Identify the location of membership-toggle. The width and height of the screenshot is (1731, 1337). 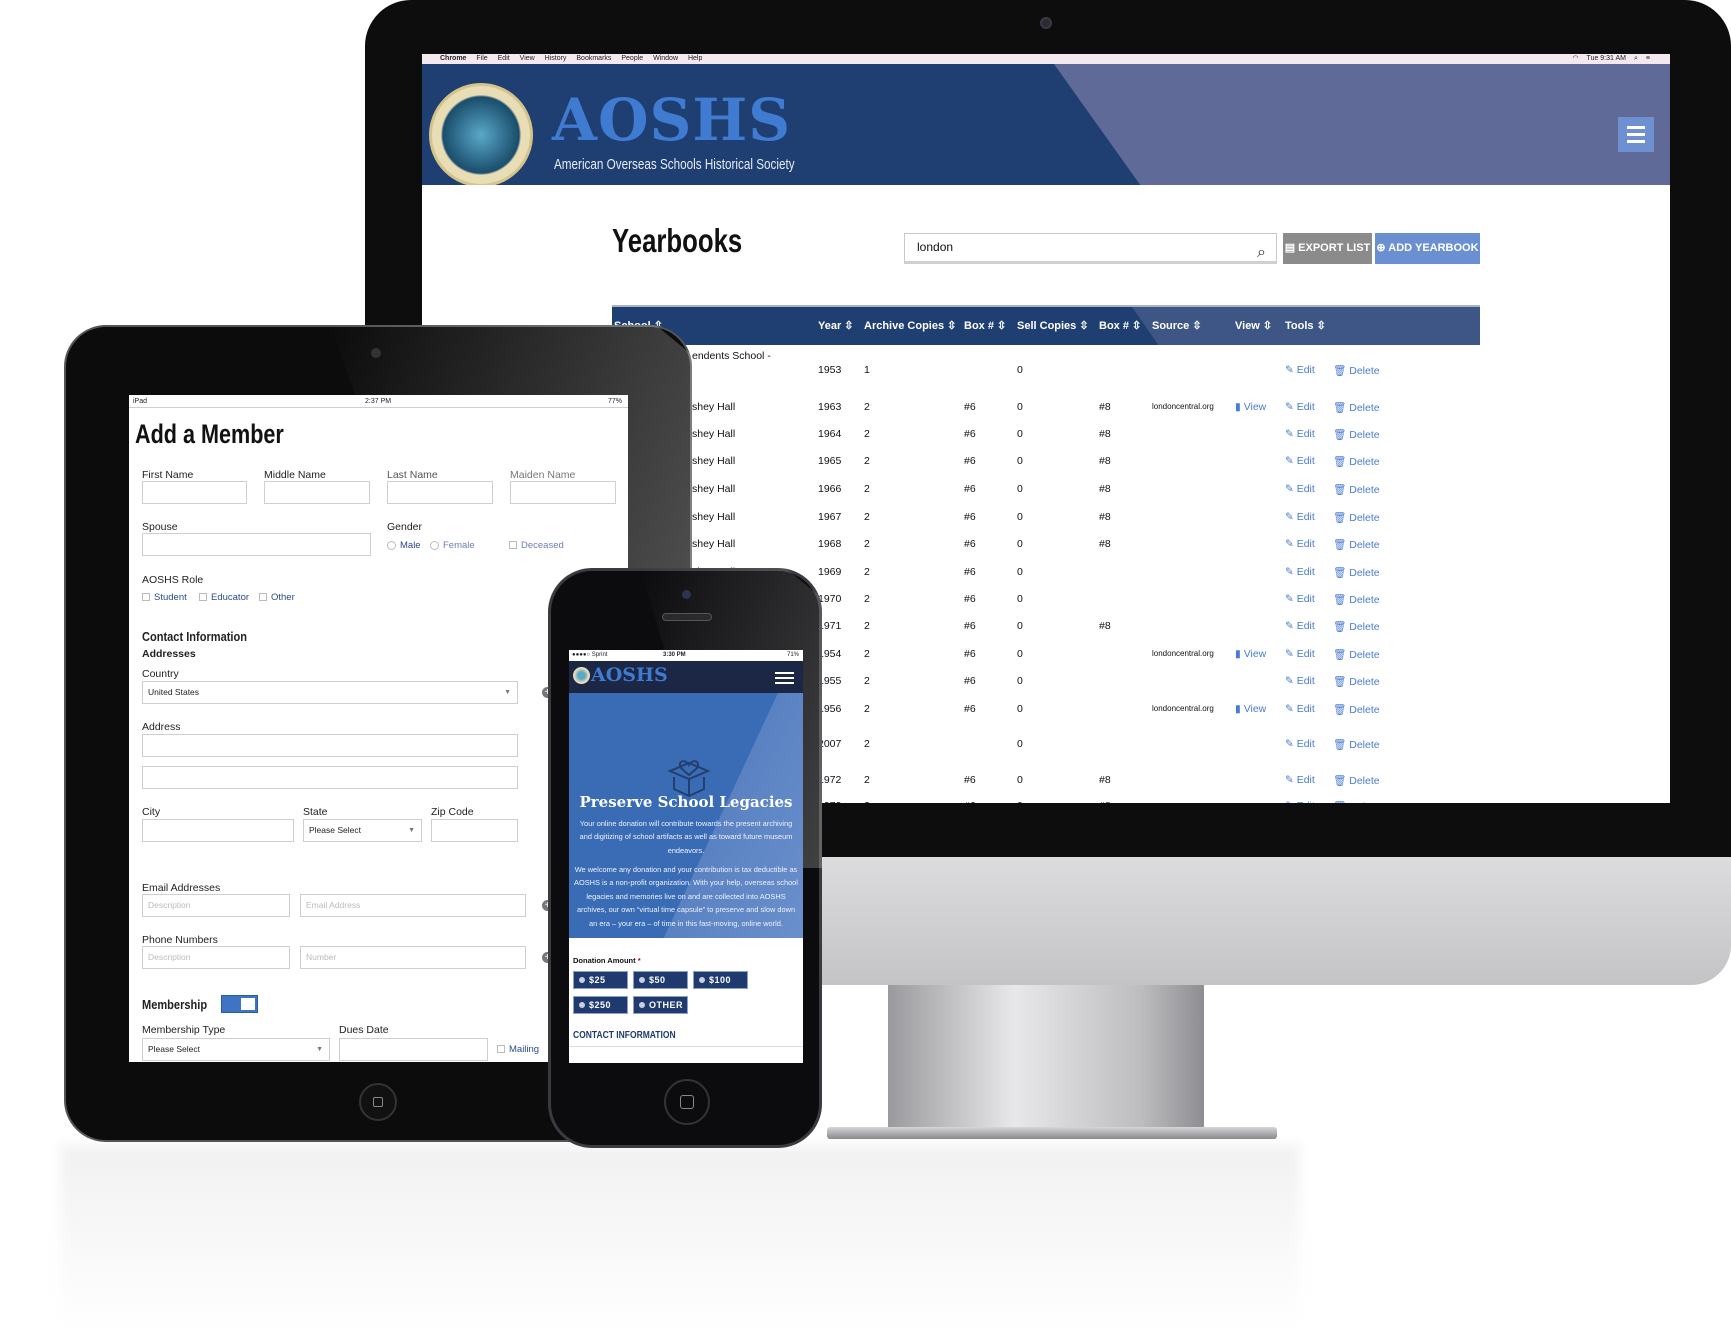
(239, 1004).